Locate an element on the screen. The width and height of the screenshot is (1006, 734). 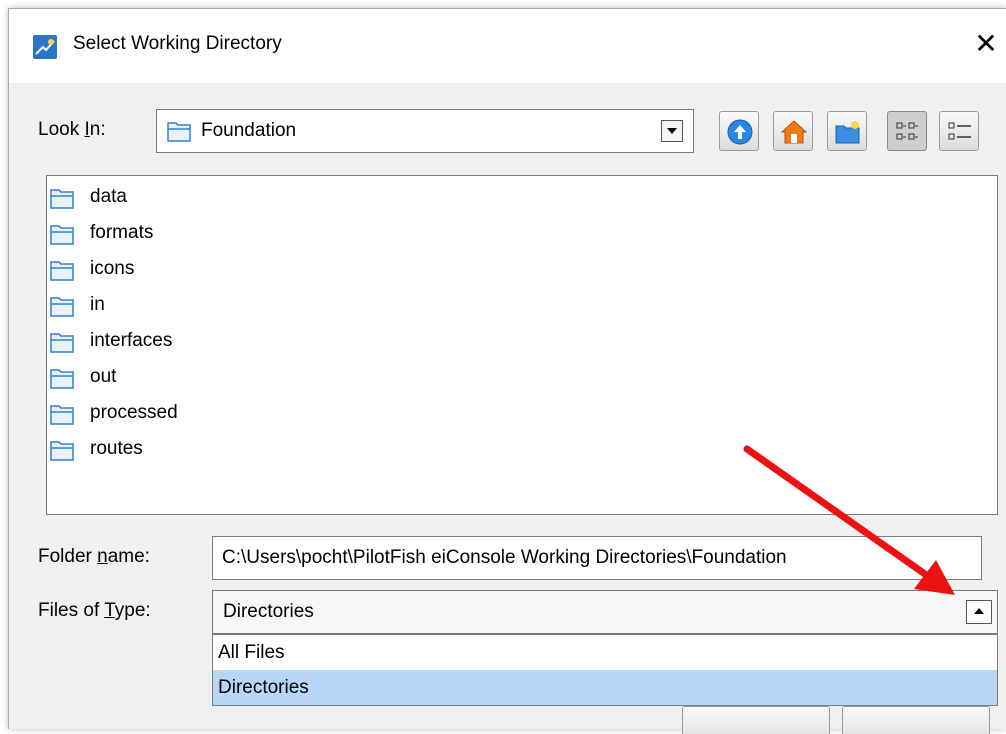
close-icon: ✕ is located at coordinates (986, 43).